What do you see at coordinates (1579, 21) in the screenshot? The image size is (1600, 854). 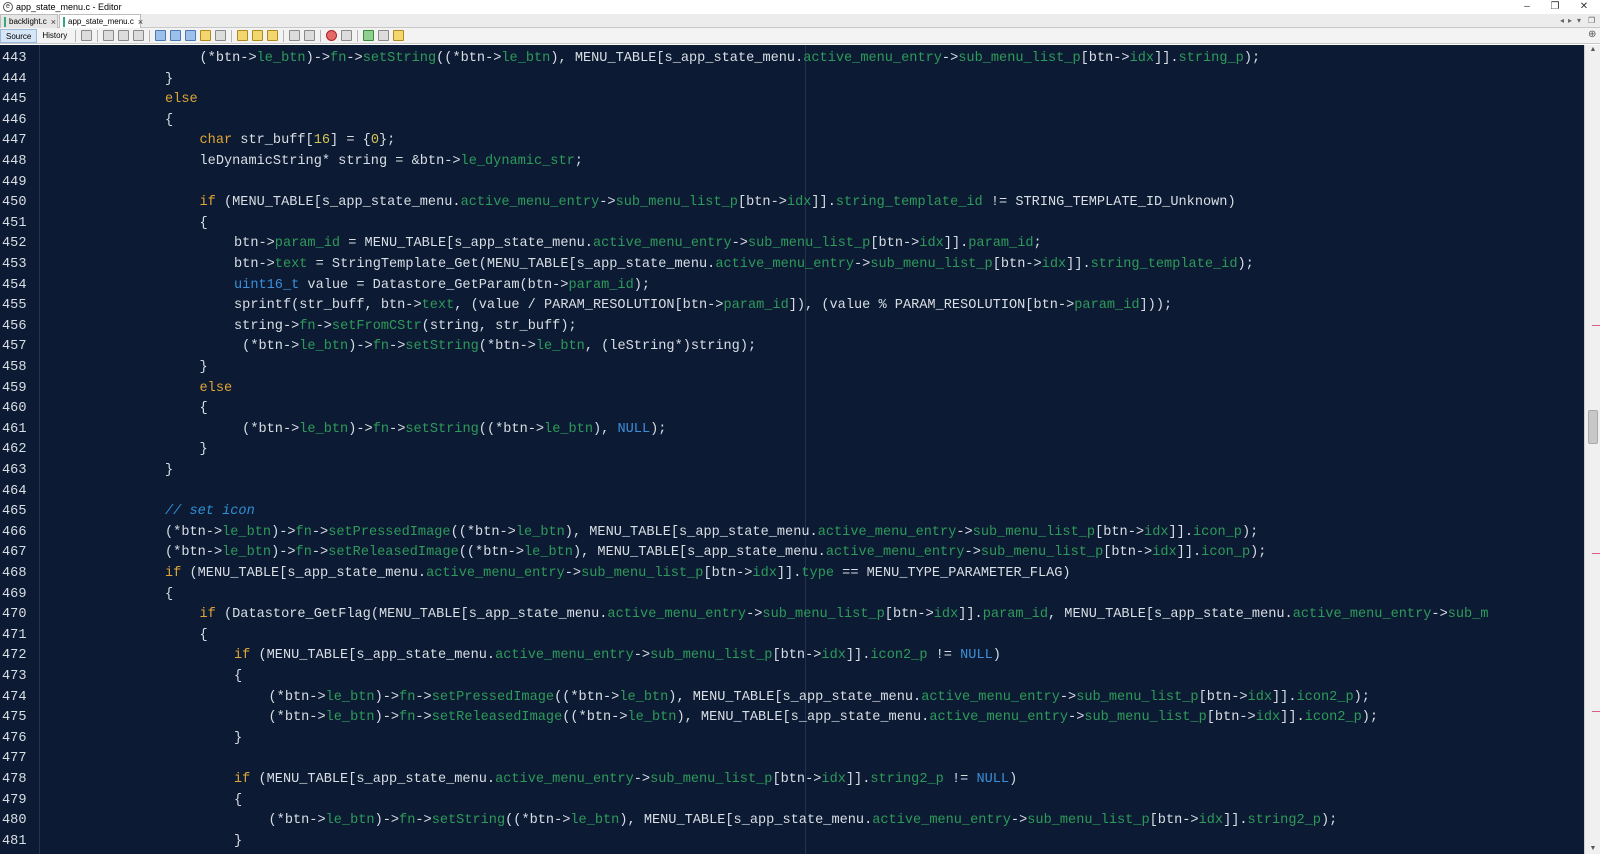 I see `tab-list-dropdown-icon: ▾` at bounding box center [1579, 21].